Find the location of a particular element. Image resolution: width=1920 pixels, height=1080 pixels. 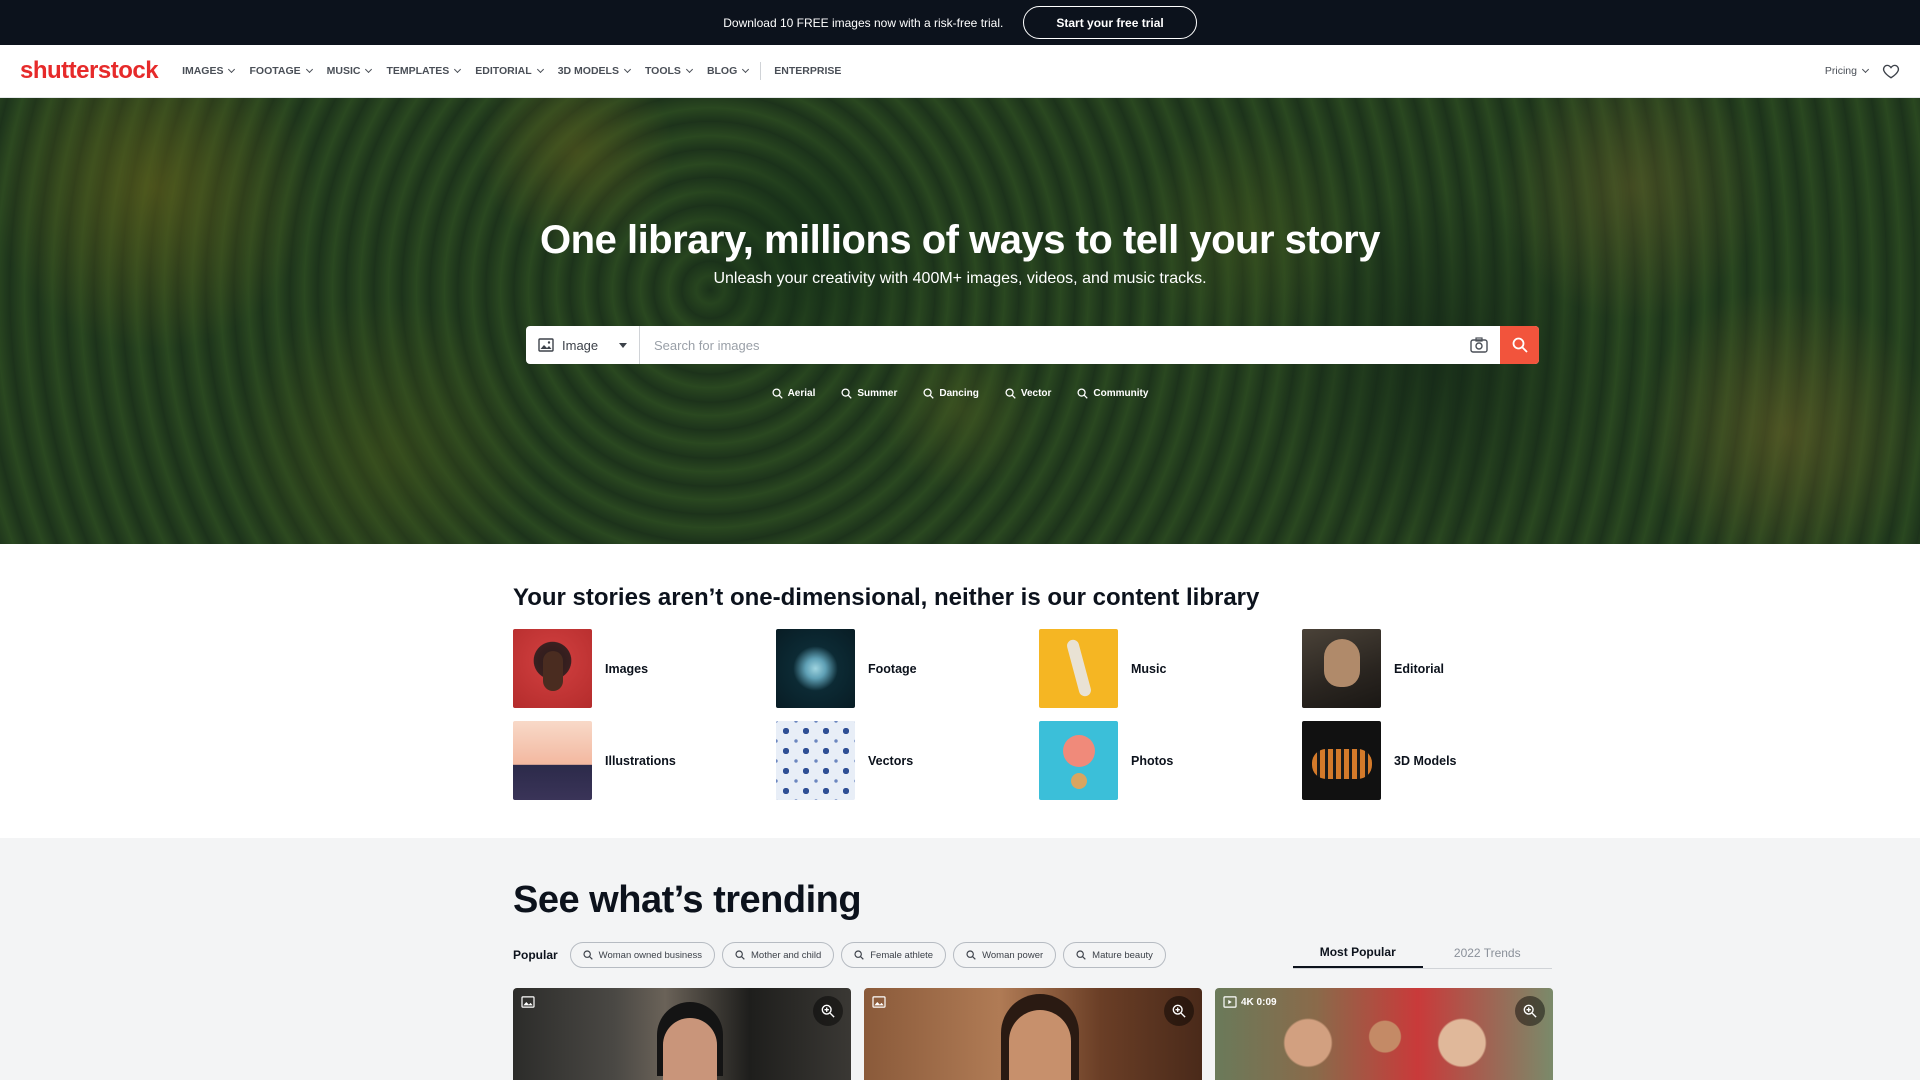

library-item-vectors: Vectors is located at coordinates (907, 760).